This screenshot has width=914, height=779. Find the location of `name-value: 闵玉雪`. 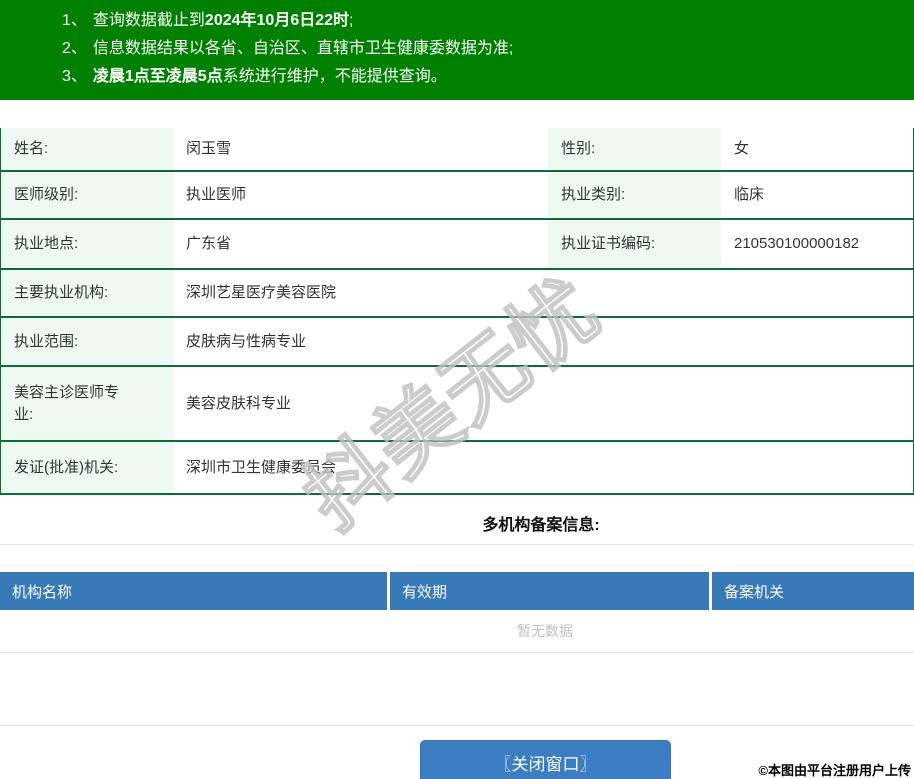

name-value: 闵玉雪 is located at coordinates (361, 149).